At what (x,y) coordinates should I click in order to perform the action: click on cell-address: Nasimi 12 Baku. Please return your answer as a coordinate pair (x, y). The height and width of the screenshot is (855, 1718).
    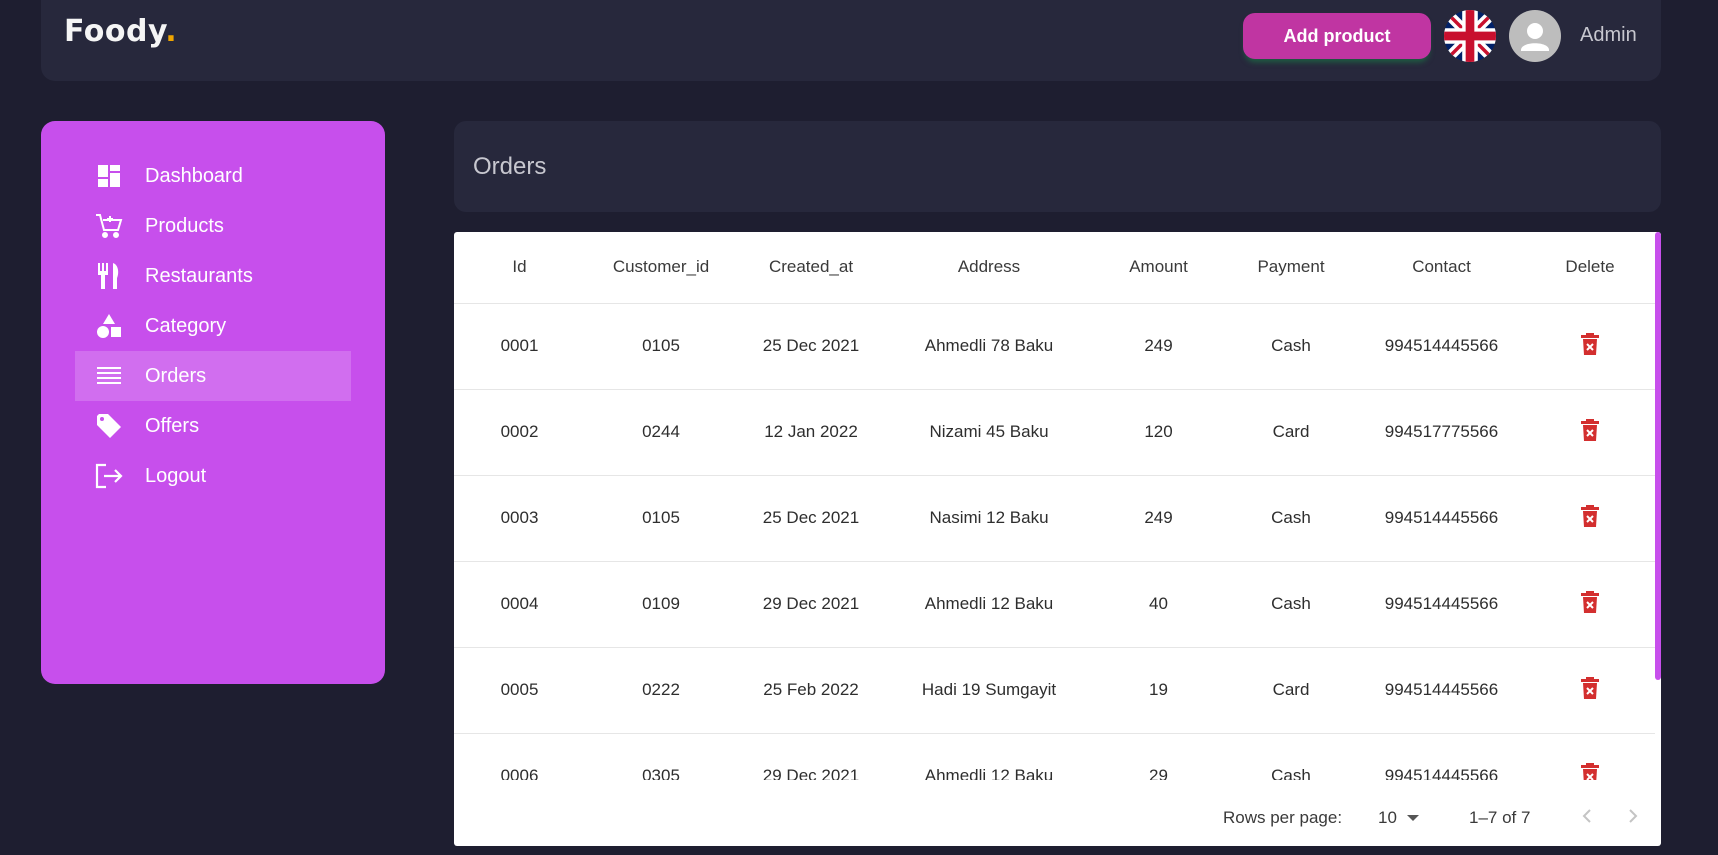
    Looking at the image, I should click on (989, 518).